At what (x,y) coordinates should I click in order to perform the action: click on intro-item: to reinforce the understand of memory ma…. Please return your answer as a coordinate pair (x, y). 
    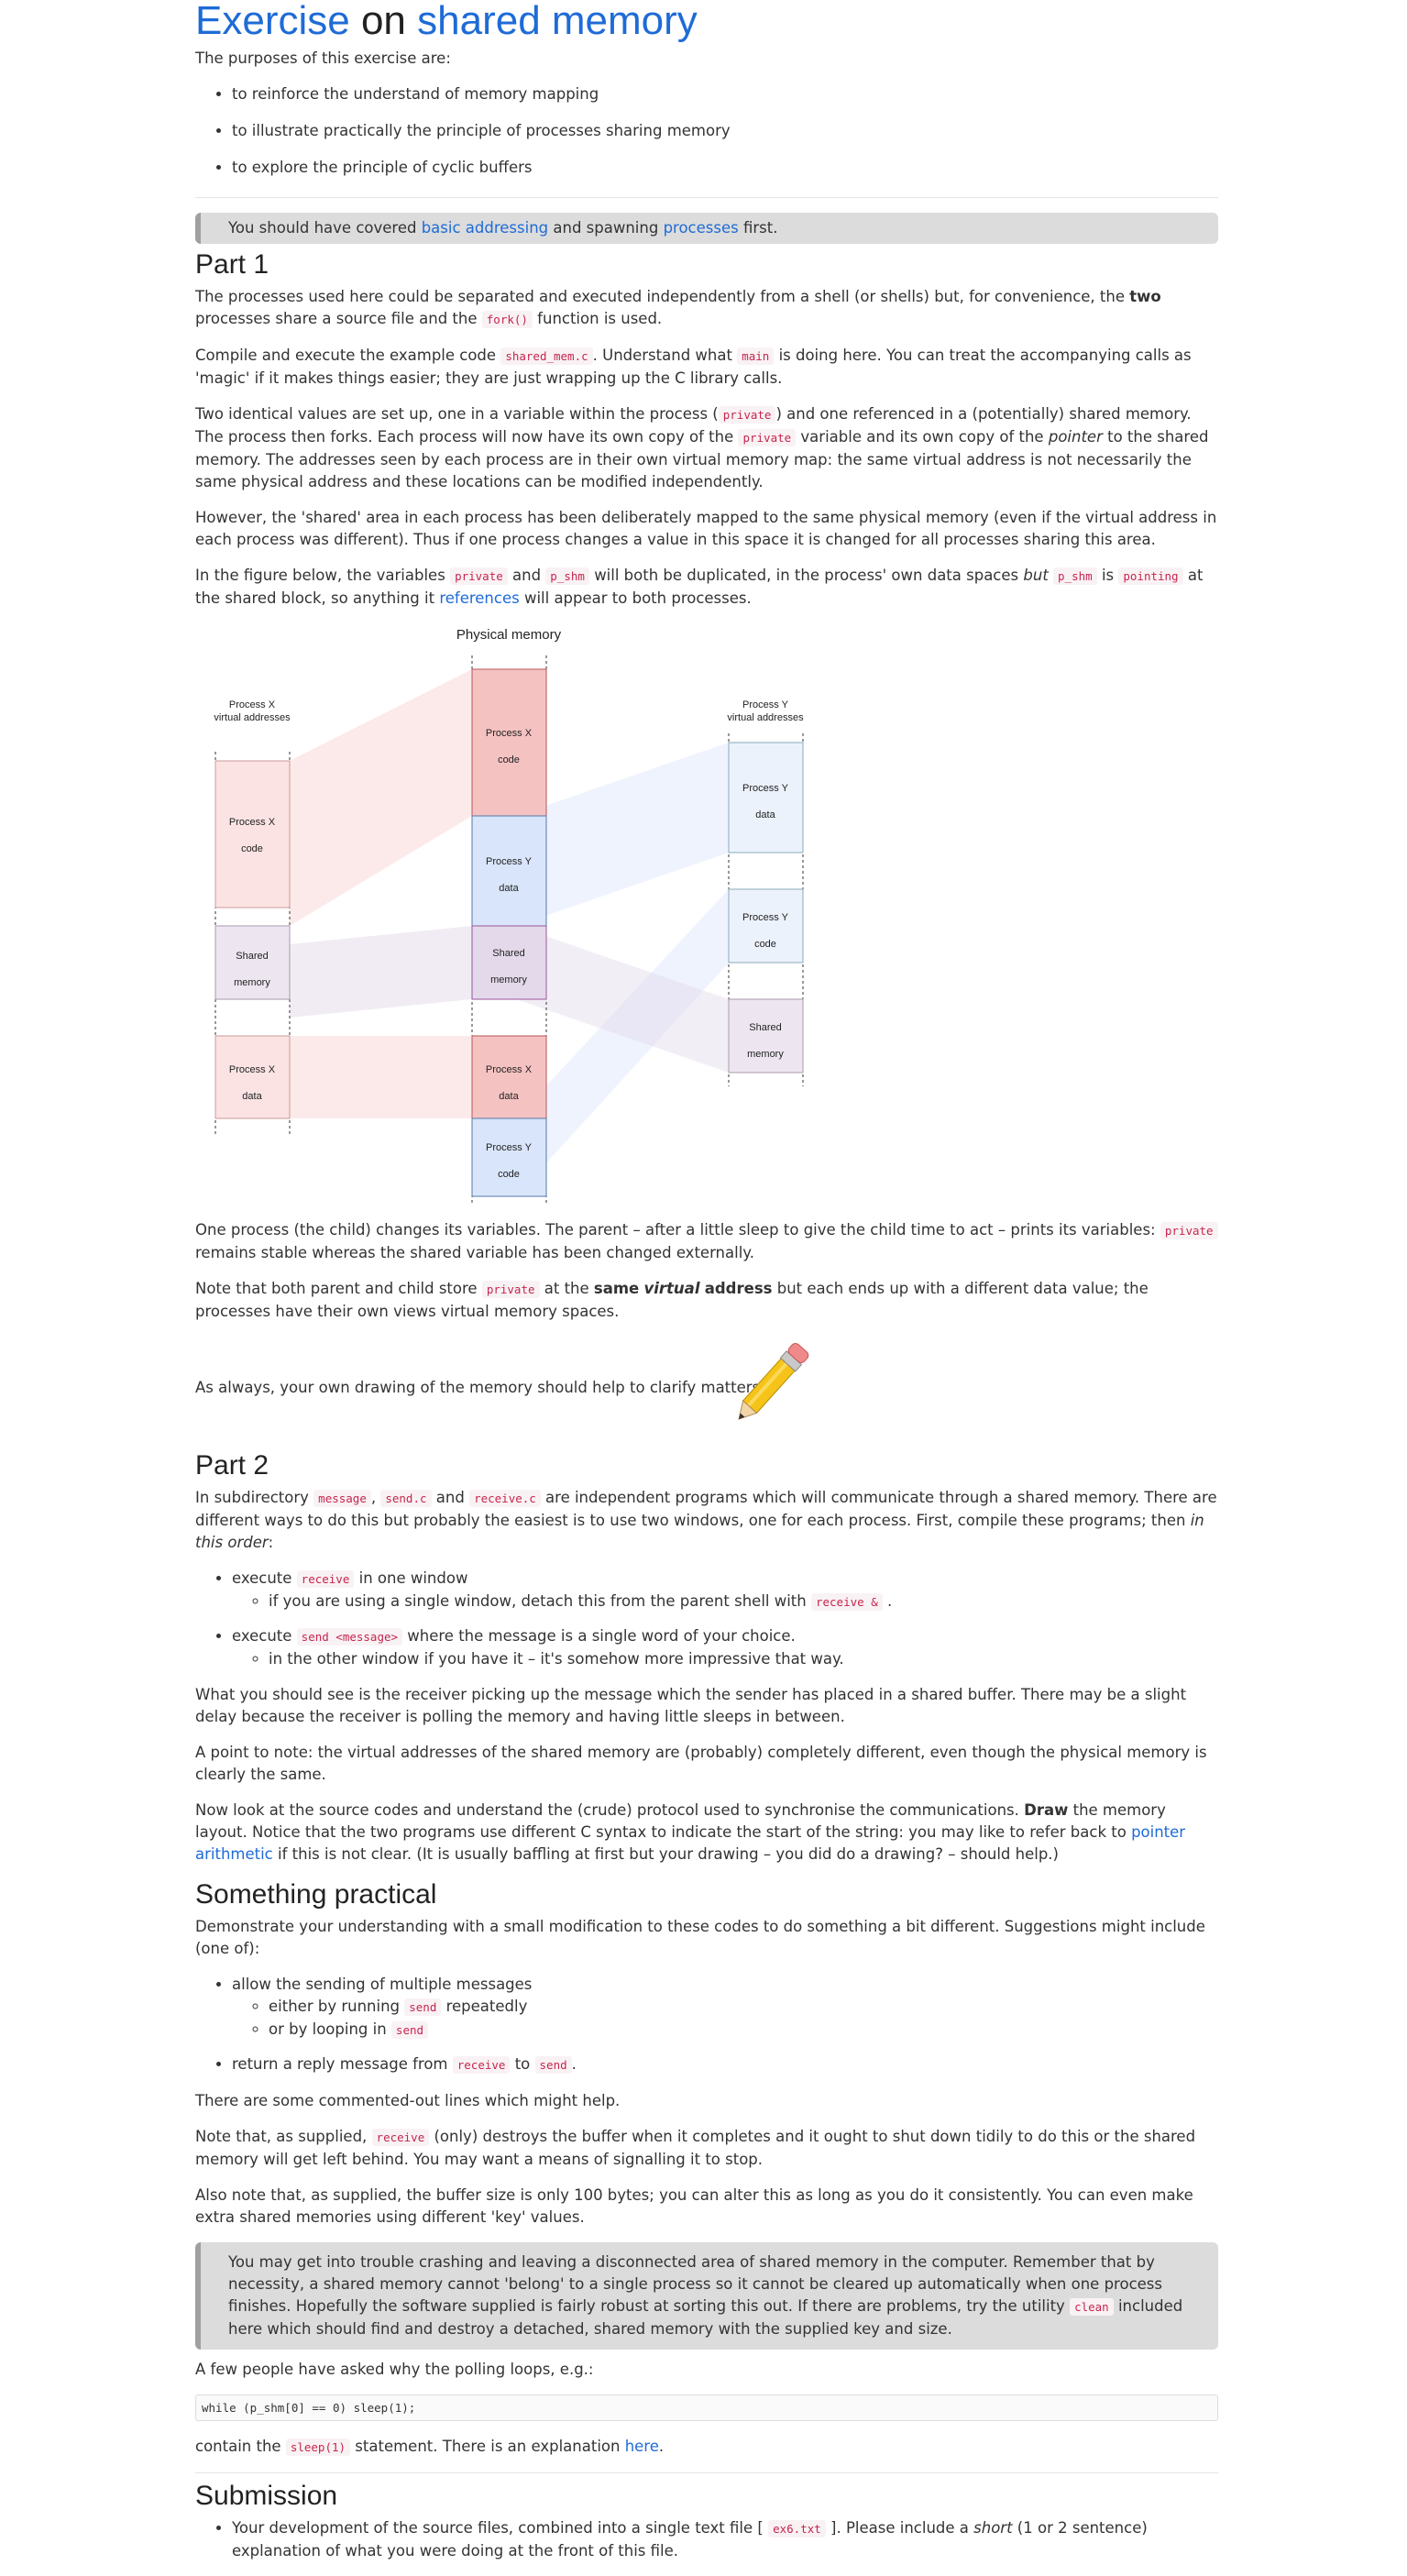
    Looking at the image, I should click on (725, 94).